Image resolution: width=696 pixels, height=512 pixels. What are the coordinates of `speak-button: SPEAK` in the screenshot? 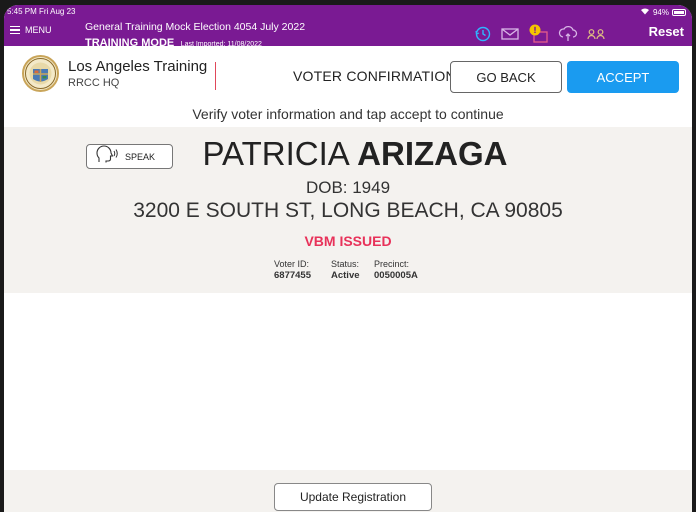 It's located at (129, 156).